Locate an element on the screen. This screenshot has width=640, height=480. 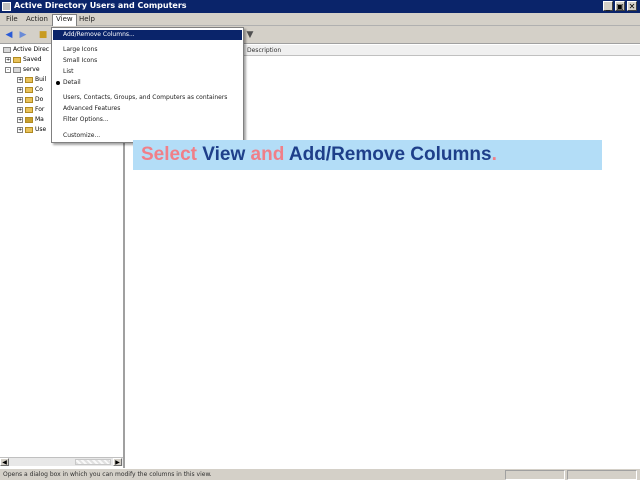
tree-item-label: Use is located at coordinates (41, 129).